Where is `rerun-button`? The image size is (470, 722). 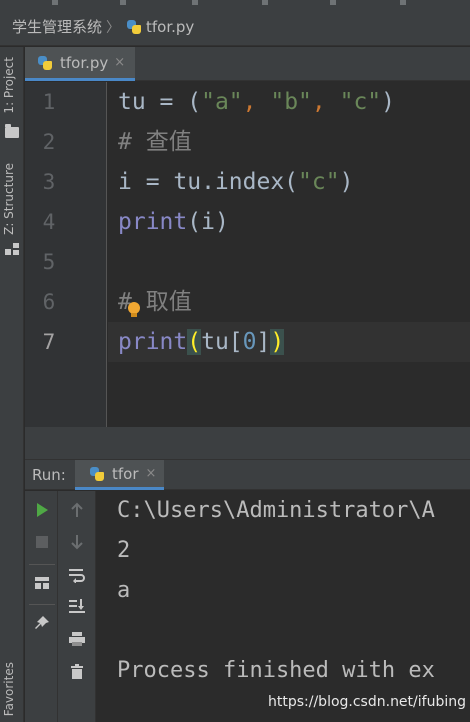 rerun-button is located at coordinates (42, 510).